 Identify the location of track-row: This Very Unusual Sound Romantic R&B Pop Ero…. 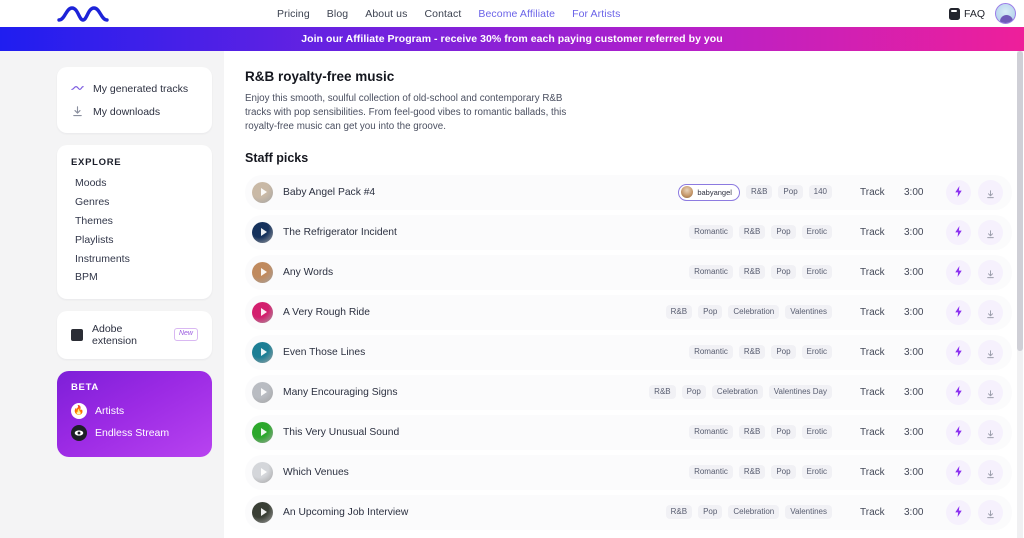
(628, 432).